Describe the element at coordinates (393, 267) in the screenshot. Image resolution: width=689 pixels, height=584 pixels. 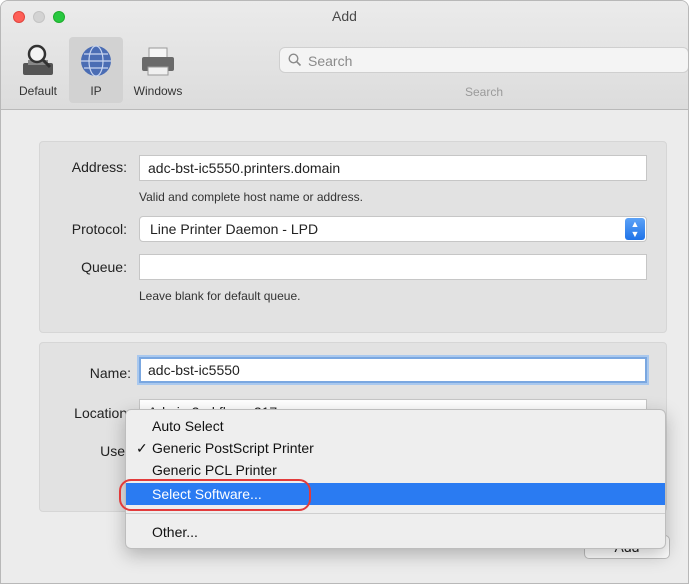
I see `queue-field` at that location.